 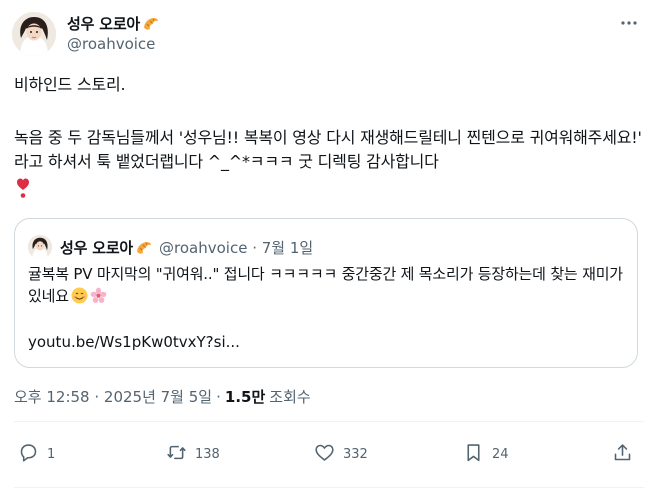 What do you see at coordinates (111, 44) in the screenshot?
I see `author-handle: @roahvoice` at bounding box center [111, 44].